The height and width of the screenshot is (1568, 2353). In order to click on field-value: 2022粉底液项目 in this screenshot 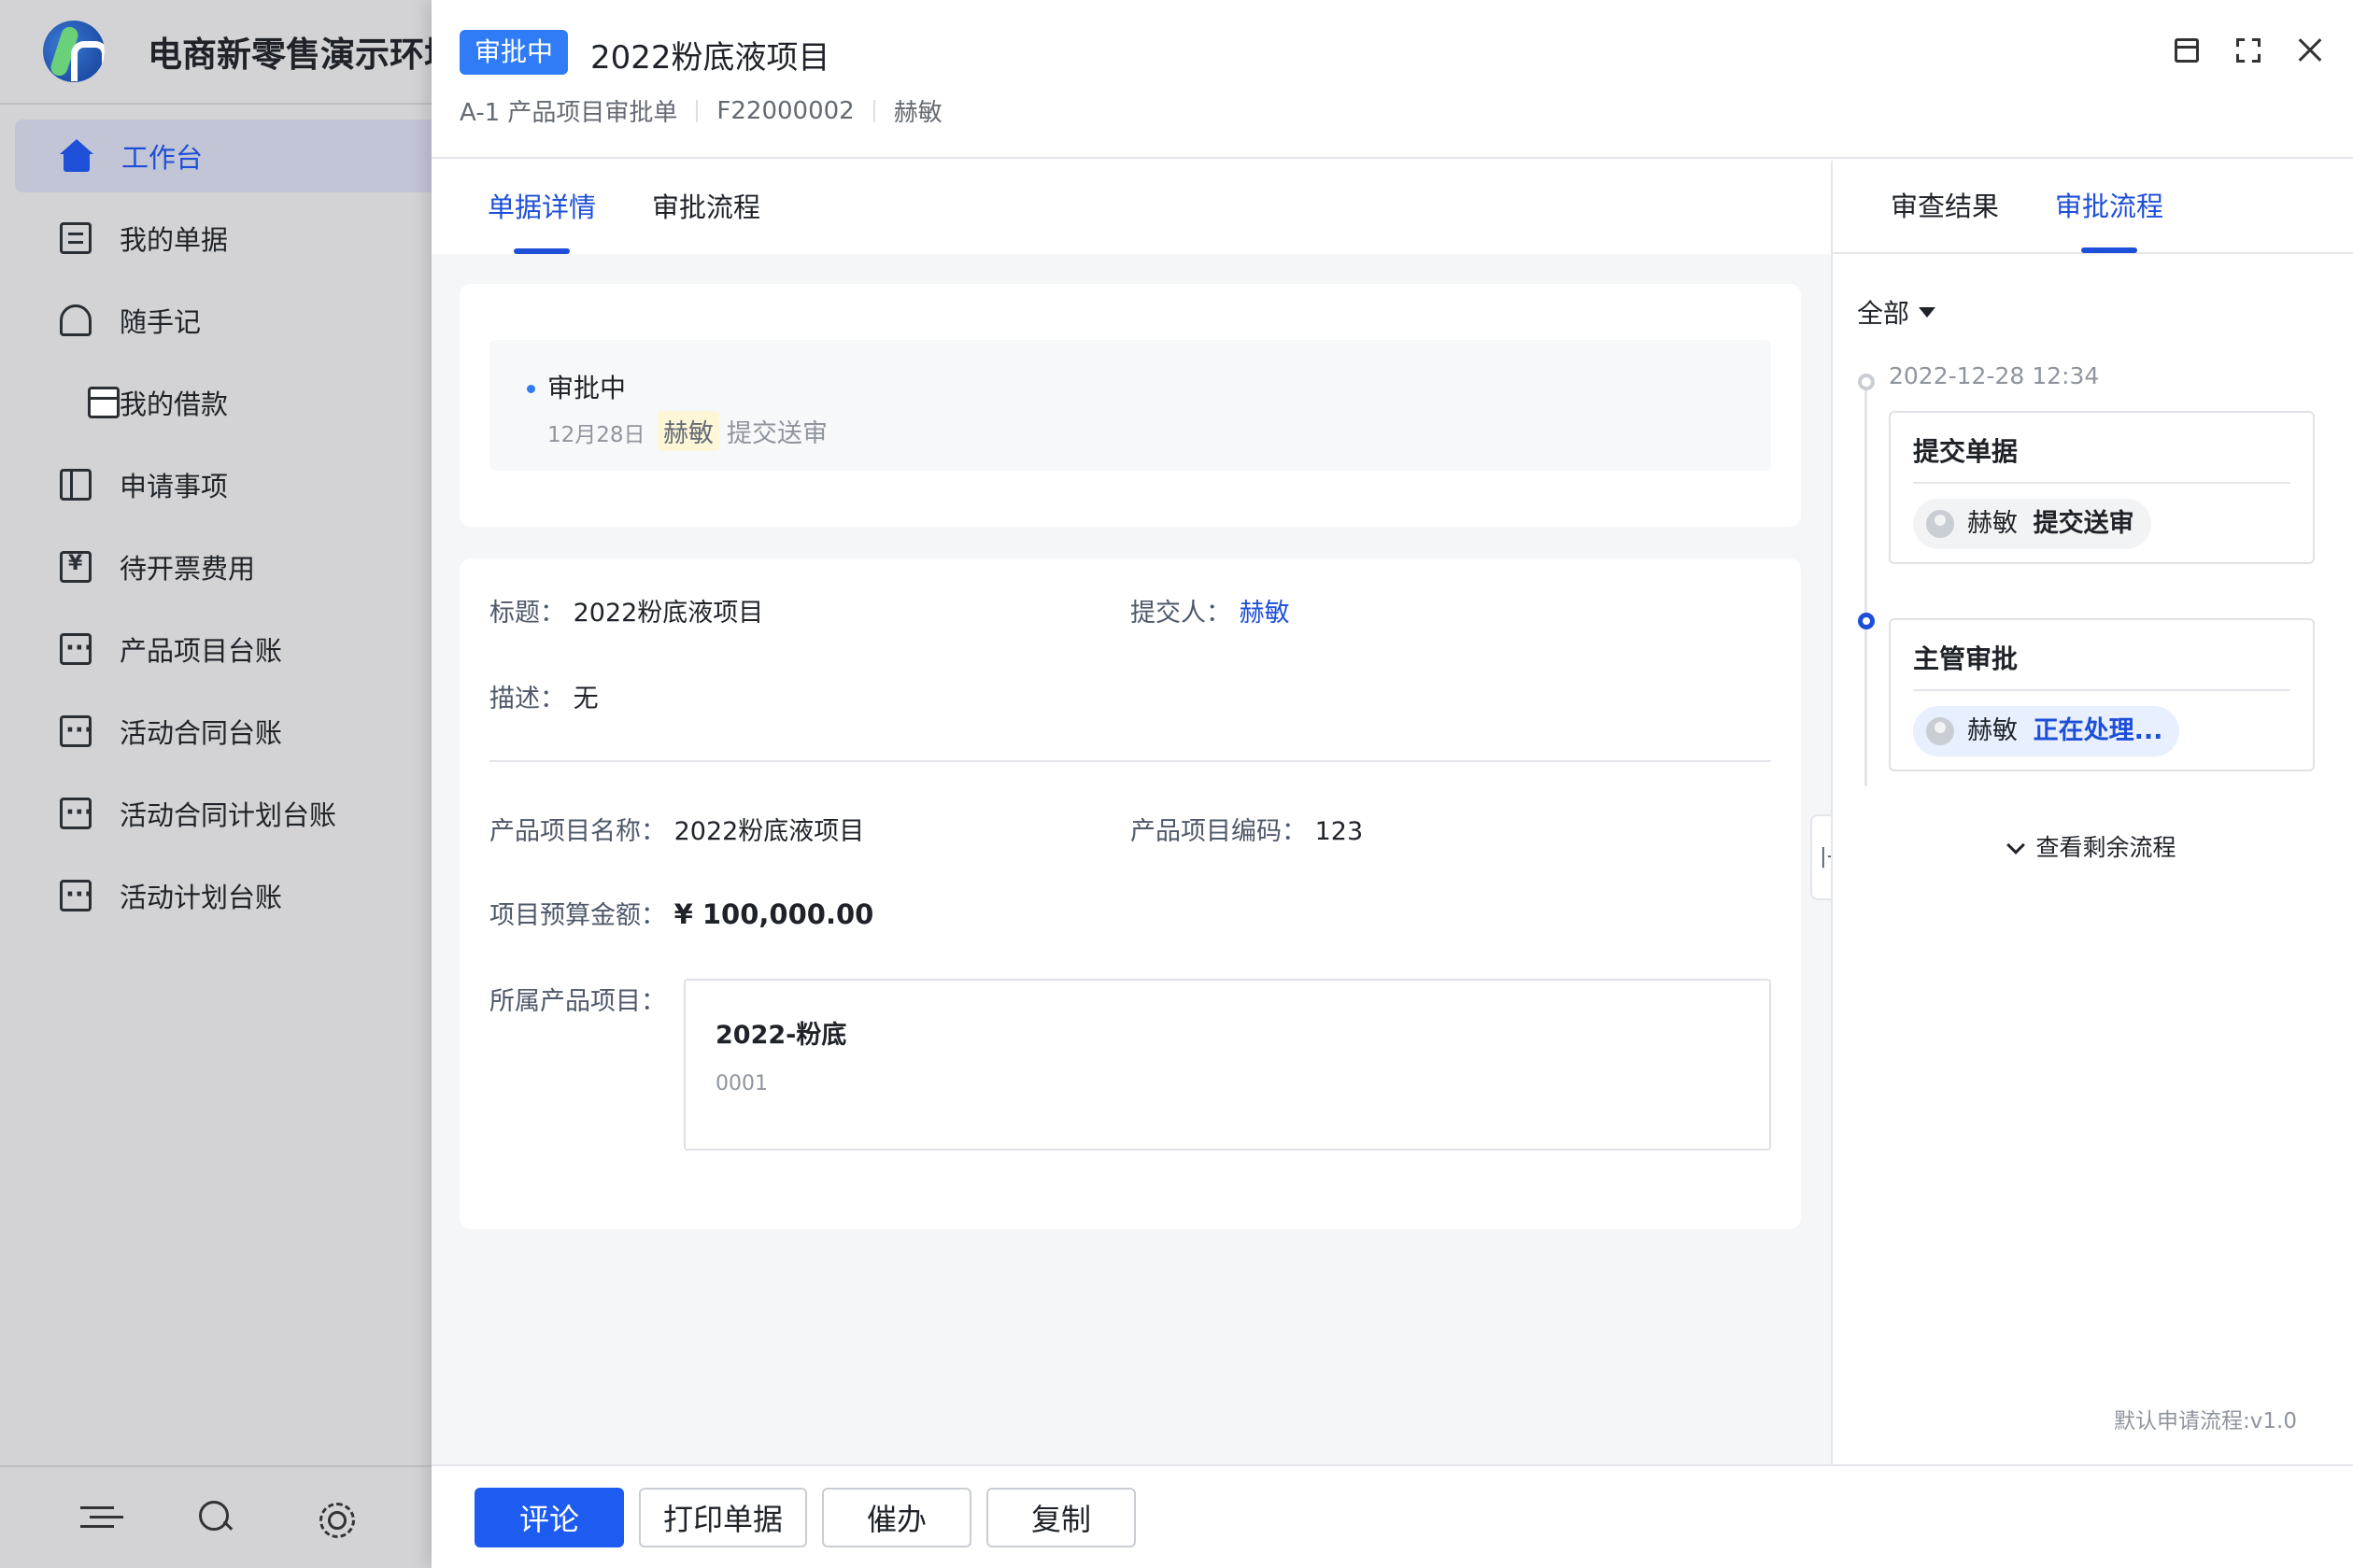, I will do `click(668, 613)`.